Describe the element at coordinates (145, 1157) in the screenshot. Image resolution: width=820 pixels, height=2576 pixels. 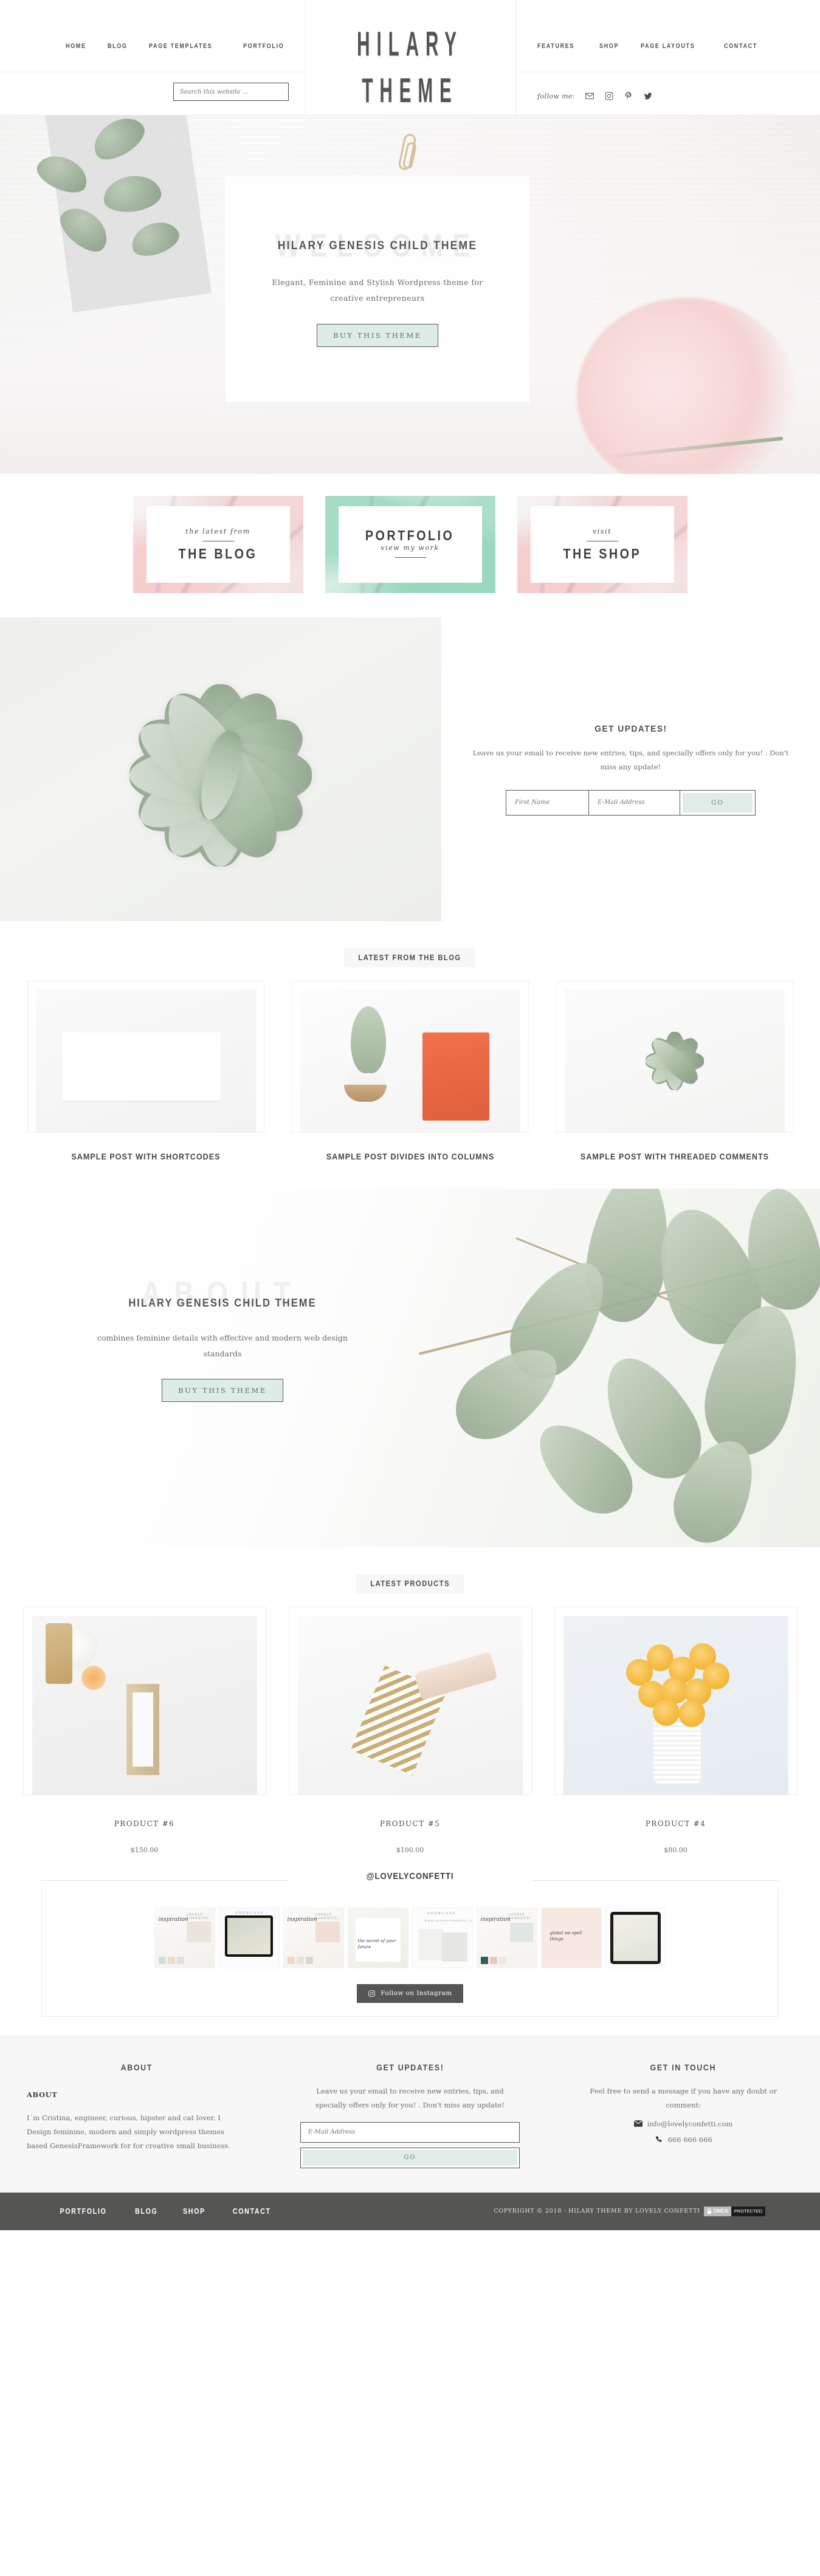
I see `blog-card-title: SAMPLE POST WITH SHORTCODES` at that location.